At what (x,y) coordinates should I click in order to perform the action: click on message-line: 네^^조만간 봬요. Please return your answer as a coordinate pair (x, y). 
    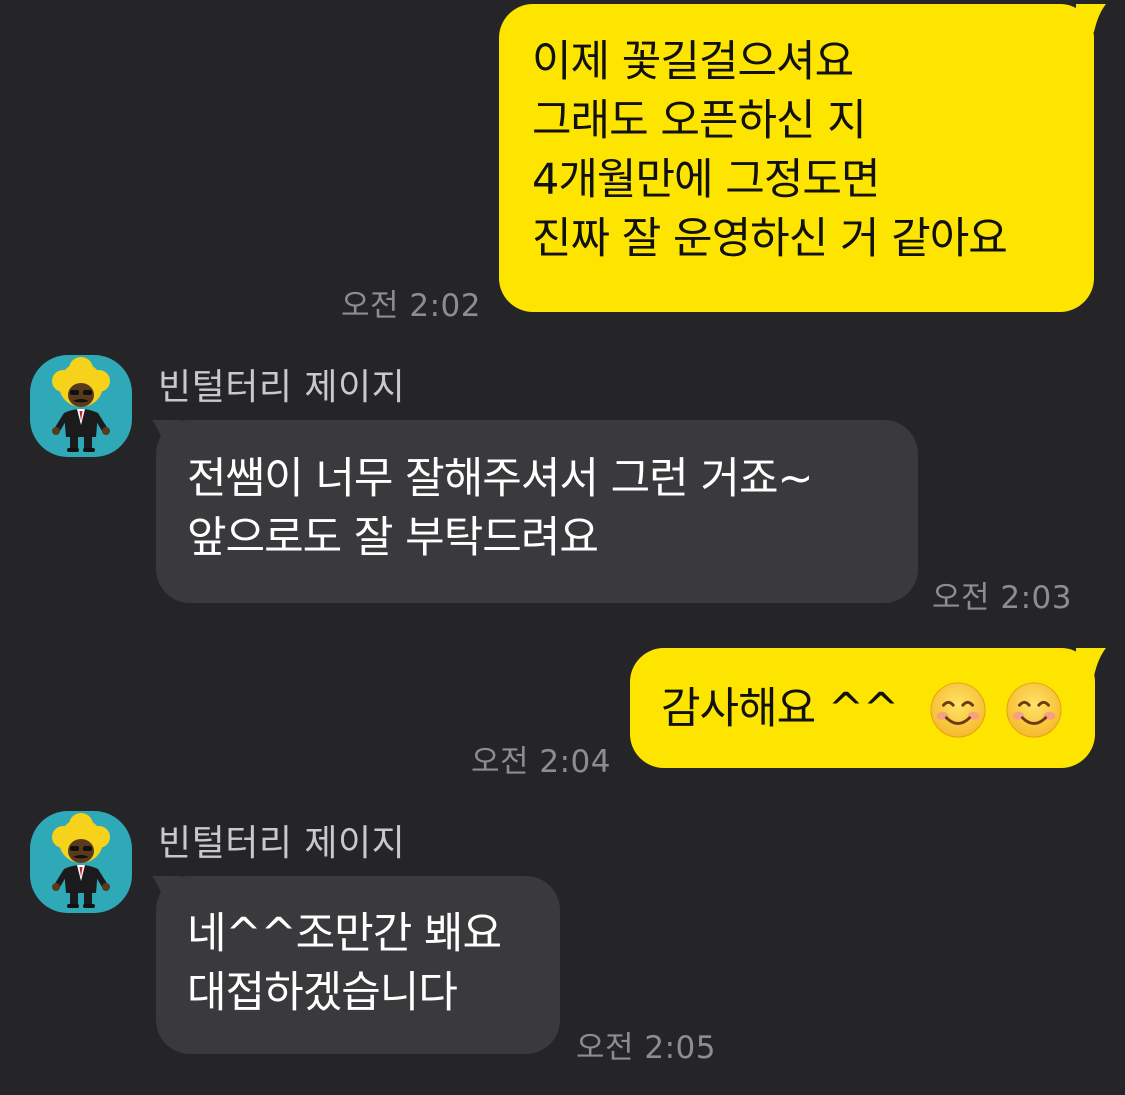
    Looking at the image, I should click on (344, 934).